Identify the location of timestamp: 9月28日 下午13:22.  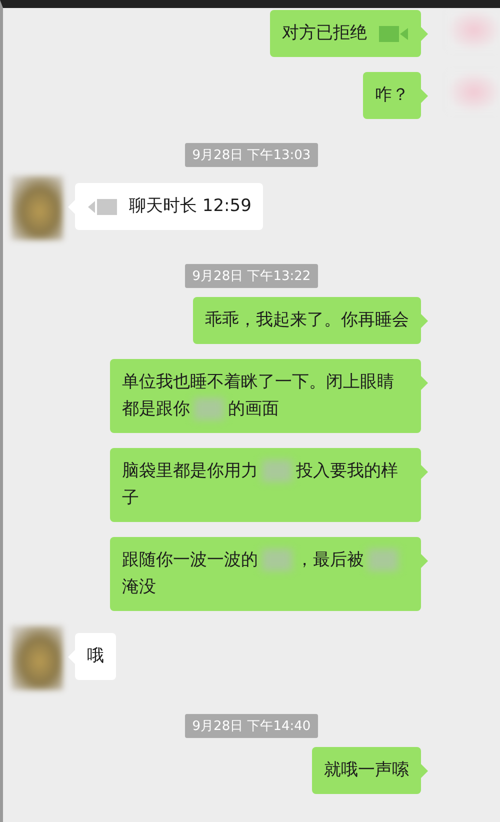
(251, 276).